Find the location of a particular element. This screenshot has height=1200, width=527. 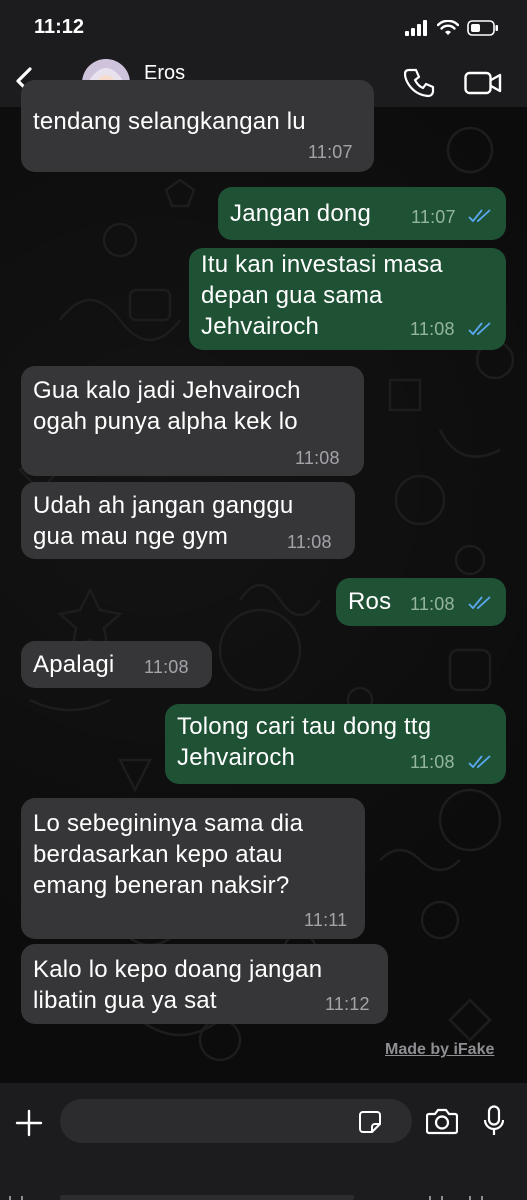

message-text: Tolong cari tau dong ttg Jehvairoch is located at coordinates (304, 742).